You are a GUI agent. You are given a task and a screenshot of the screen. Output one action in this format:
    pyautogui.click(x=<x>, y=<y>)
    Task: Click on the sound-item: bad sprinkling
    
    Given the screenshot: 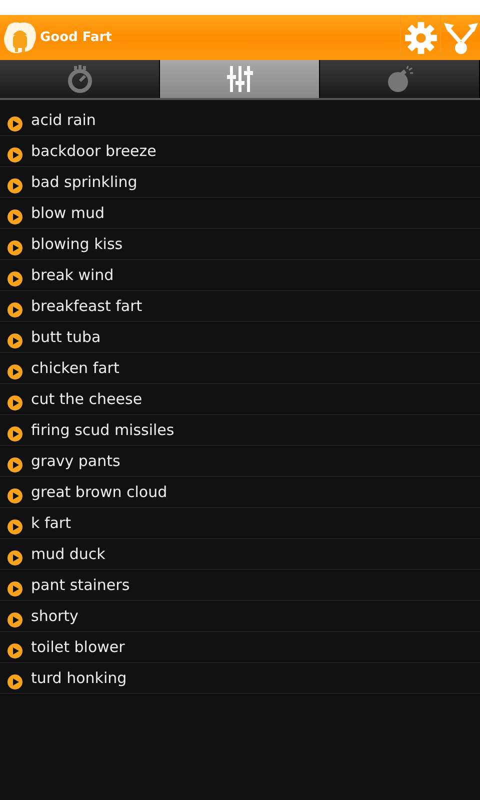 What is the action you would take?
    pyautogui.click(x=240, y=182)
    